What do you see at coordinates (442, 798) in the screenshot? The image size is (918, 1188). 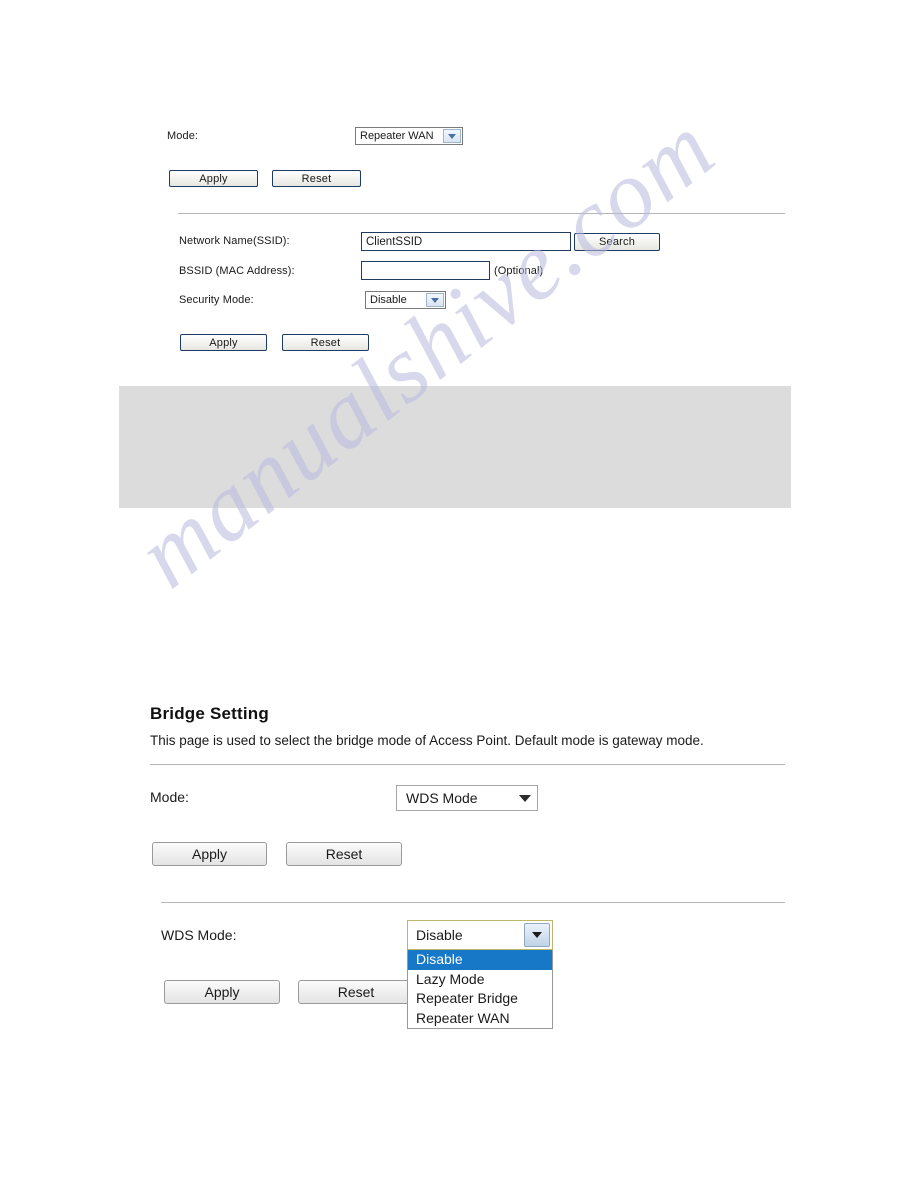 I see `bridge-mode-value: WDS Mode` at bounding box center [442, 798].